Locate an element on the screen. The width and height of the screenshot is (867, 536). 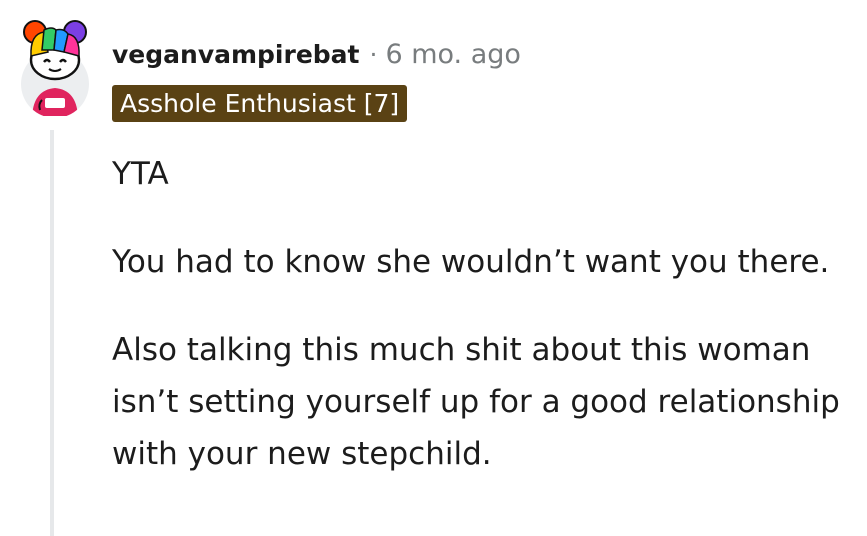
comment-header: veganvampirebat · 6 mo. ago is located at coordinates (316, 54).